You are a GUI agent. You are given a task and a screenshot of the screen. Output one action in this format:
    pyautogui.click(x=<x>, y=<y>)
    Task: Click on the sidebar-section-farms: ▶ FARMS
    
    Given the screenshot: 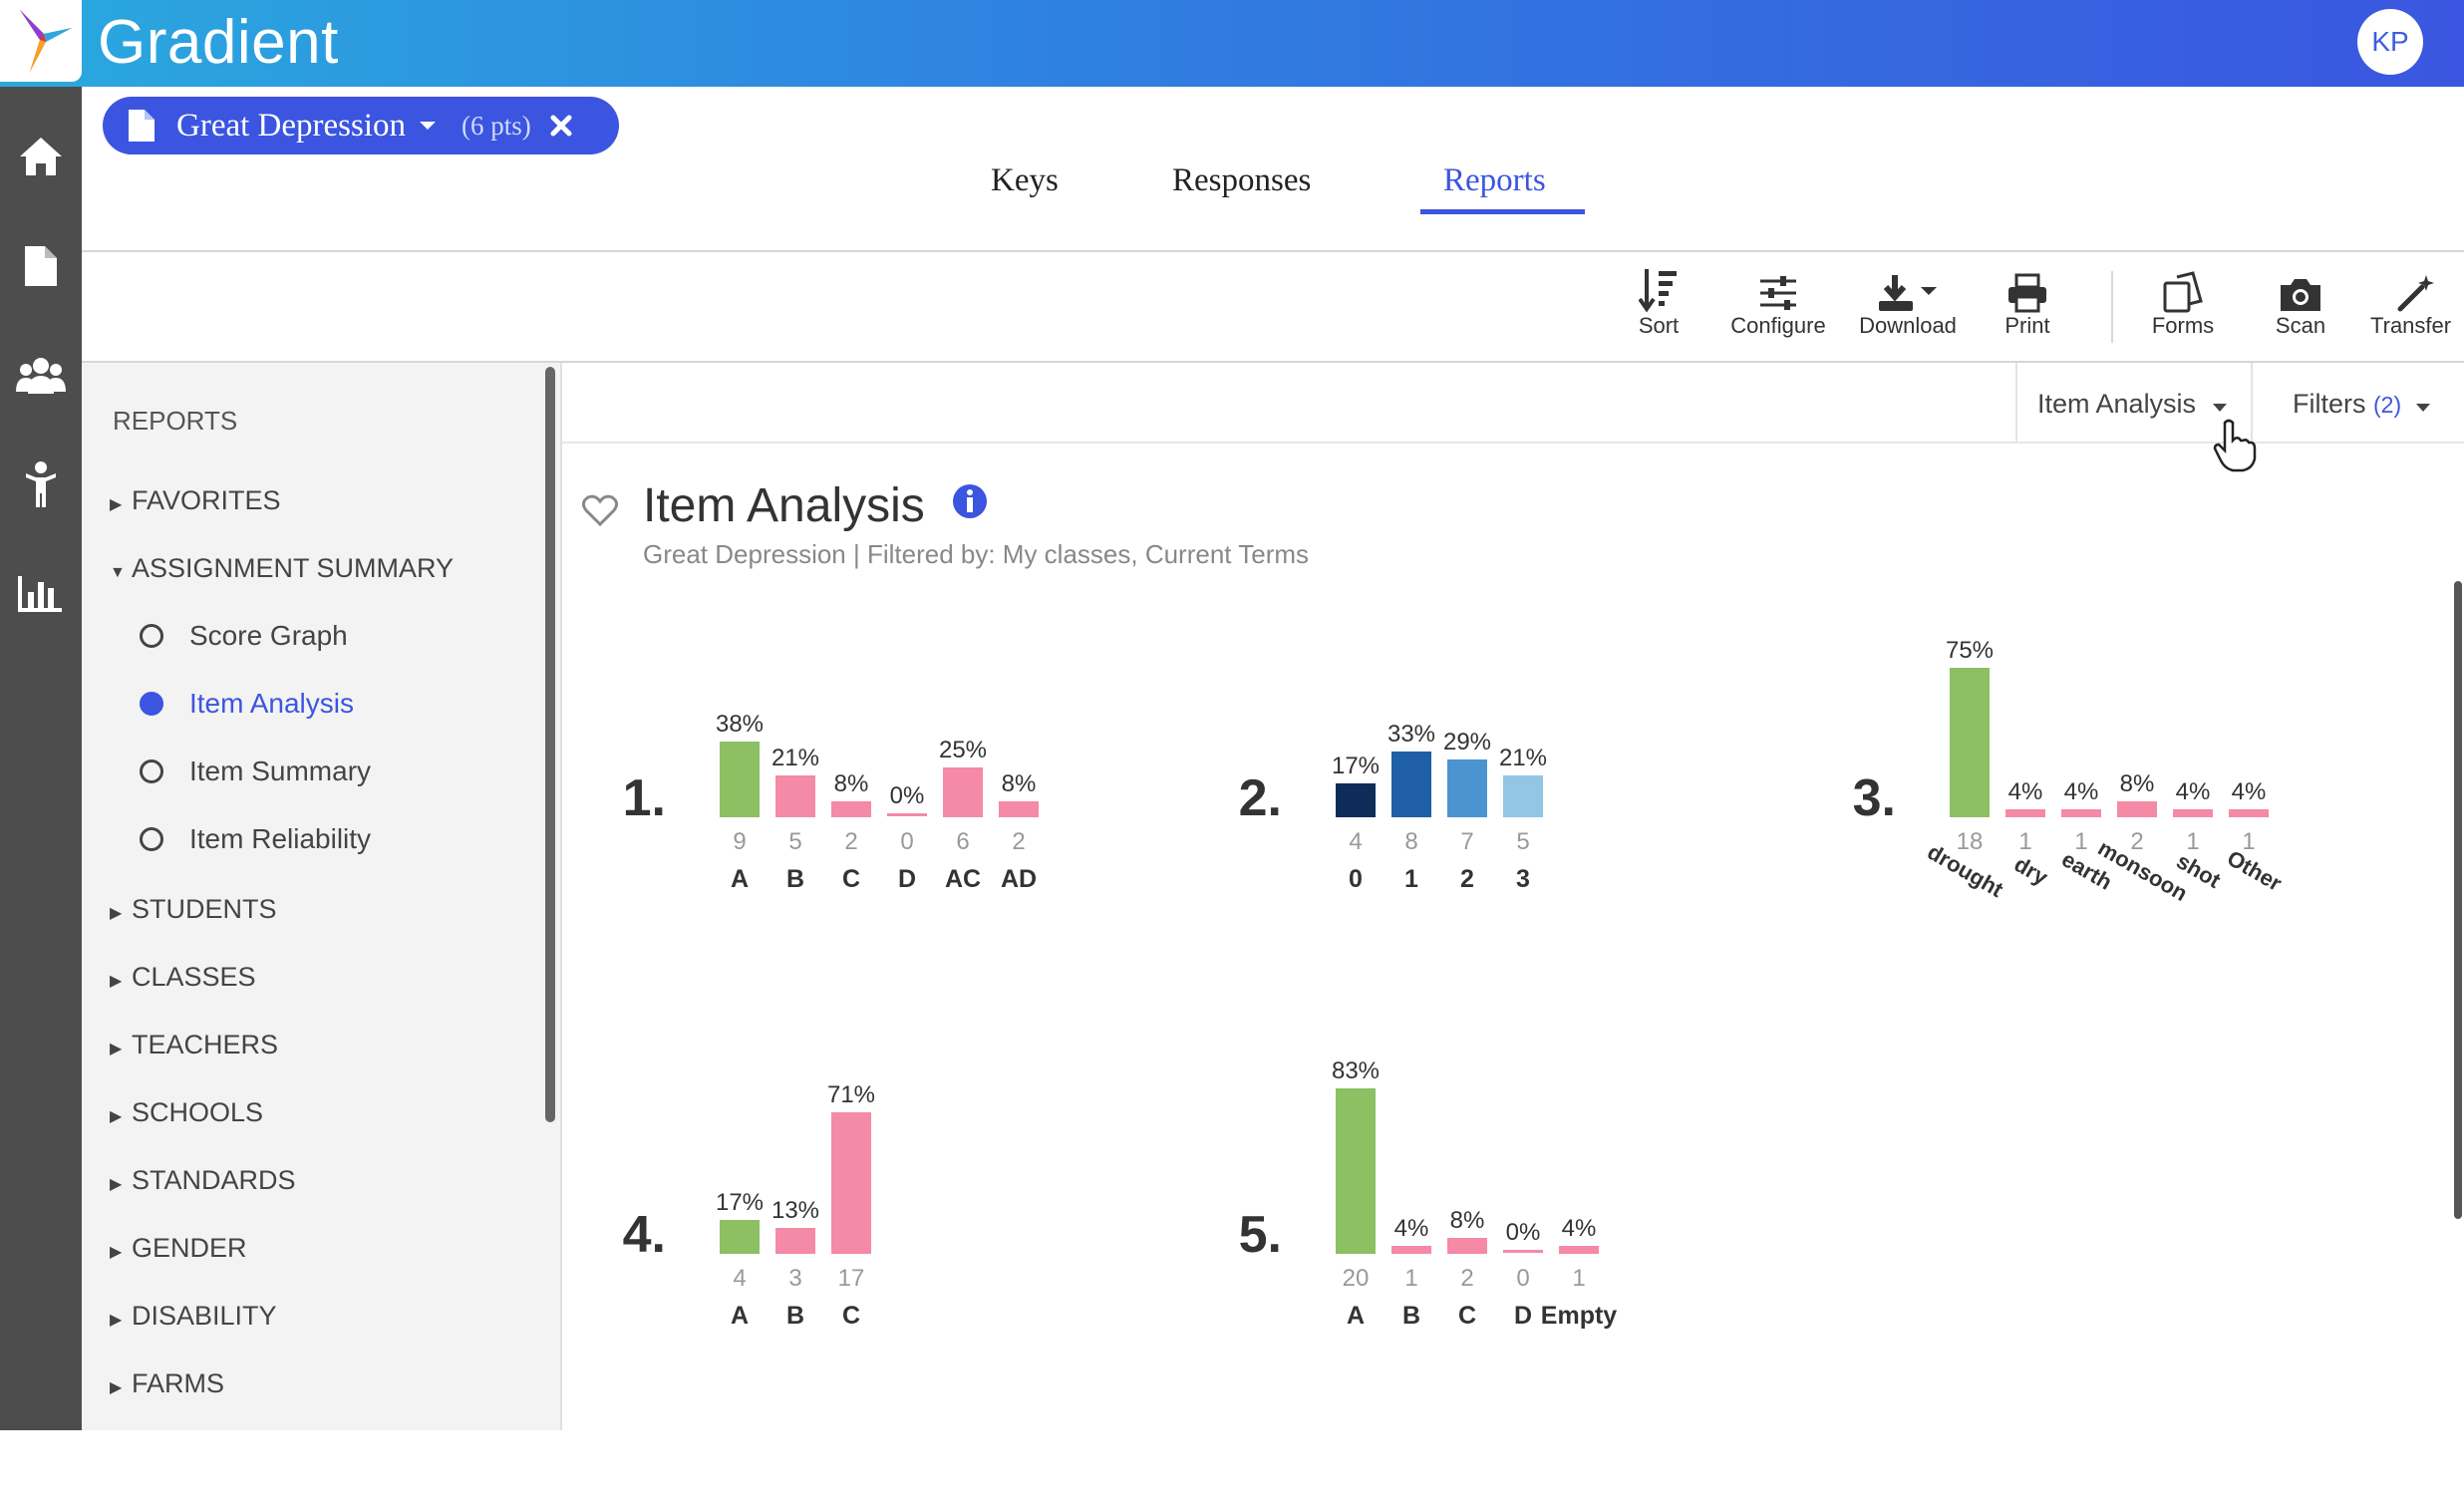 What is the action you would take?
    pyautogui.click(x=167, y=1383)
    